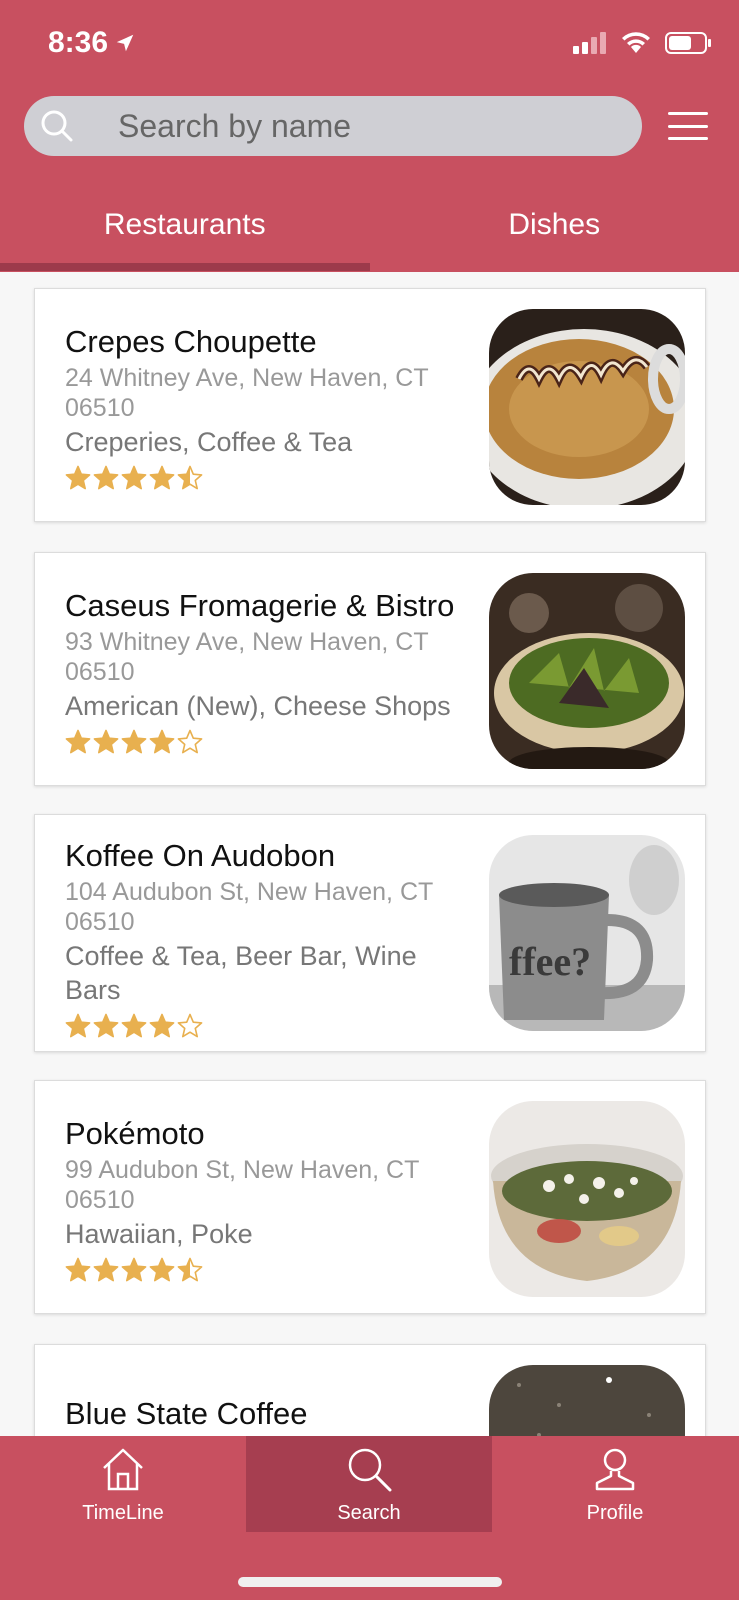  What do you see at coordinates (258, 706) in the screenshot?
I see `restaurant-categories: American (New), Cheese Shops` at bounding box center [258, 706].